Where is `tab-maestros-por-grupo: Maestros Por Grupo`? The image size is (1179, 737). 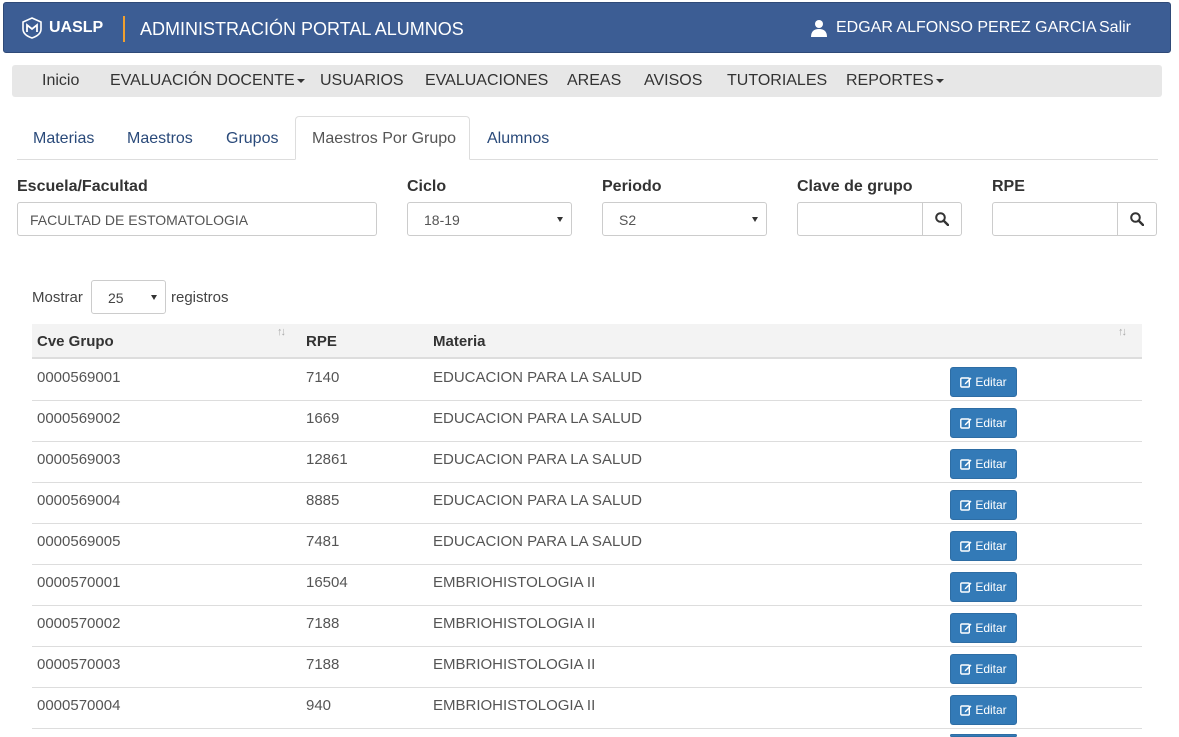 tab-maestros-por-grupo: Maestros Por Grupo is located at coordinates (382, 138).